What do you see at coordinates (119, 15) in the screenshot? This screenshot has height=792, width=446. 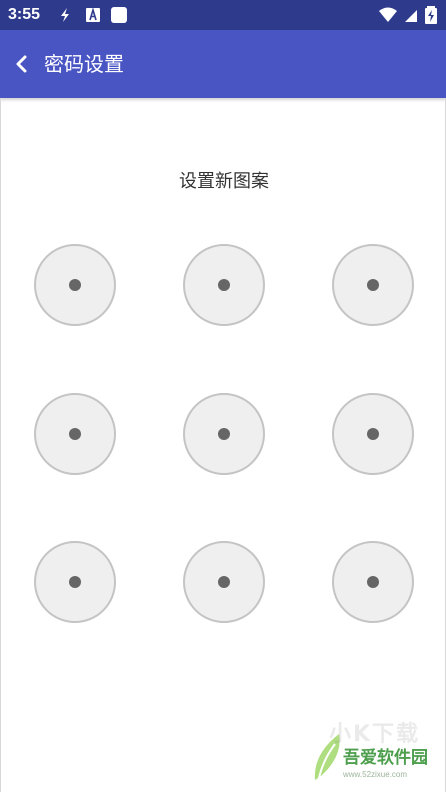 I see `square-notification-icon` at bounding box center [119, 15].